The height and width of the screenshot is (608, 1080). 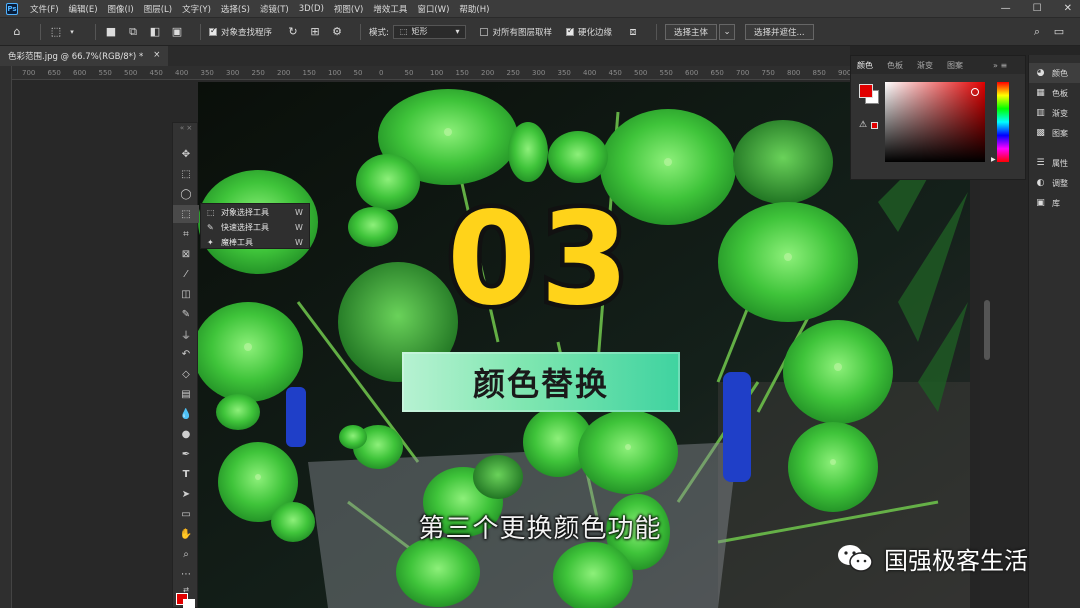 I want to click on menu-help: 帮助(H), so click(x=474, y=9).